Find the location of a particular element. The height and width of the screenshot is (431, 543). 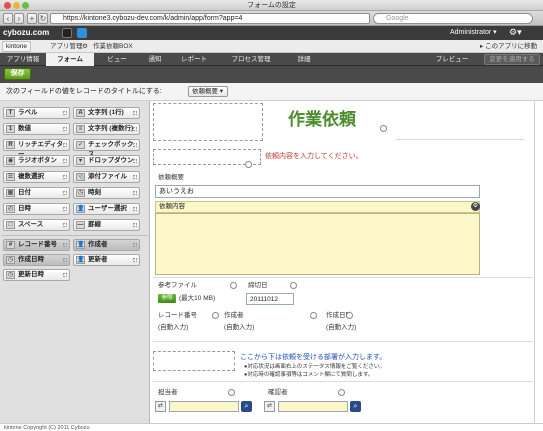

summary-input: あいうえお is located at coordinates (317, 191).